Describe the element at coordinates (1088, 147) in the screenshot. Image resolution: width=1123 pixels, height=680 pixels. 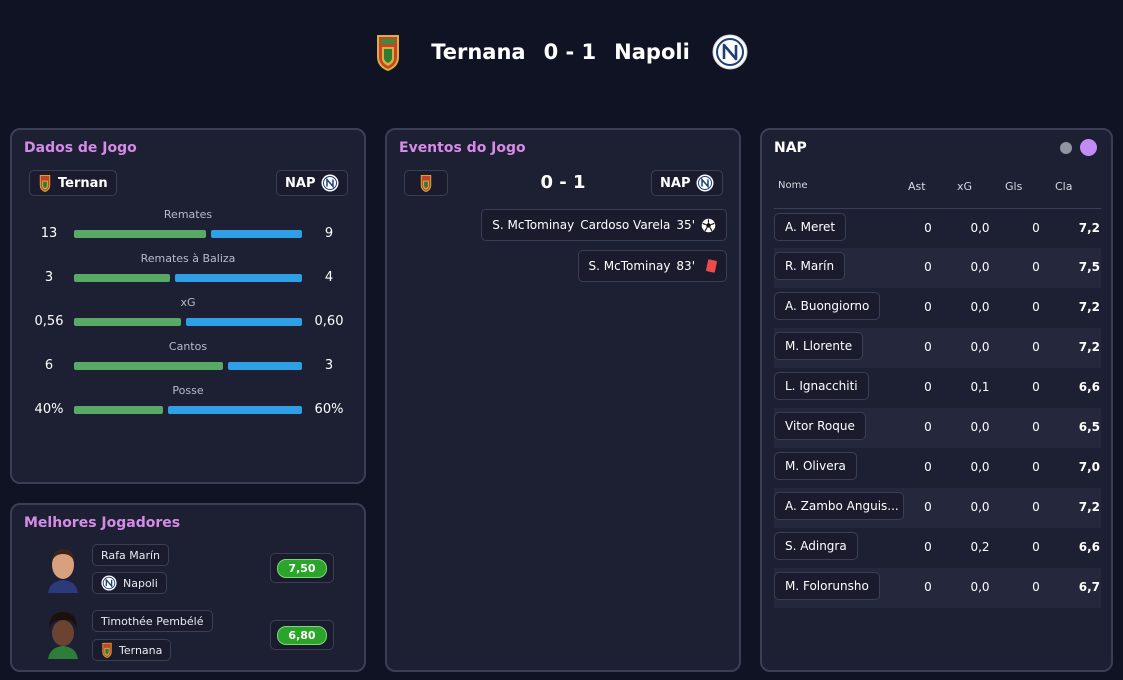
I see `toggle-dot-active` at that location.